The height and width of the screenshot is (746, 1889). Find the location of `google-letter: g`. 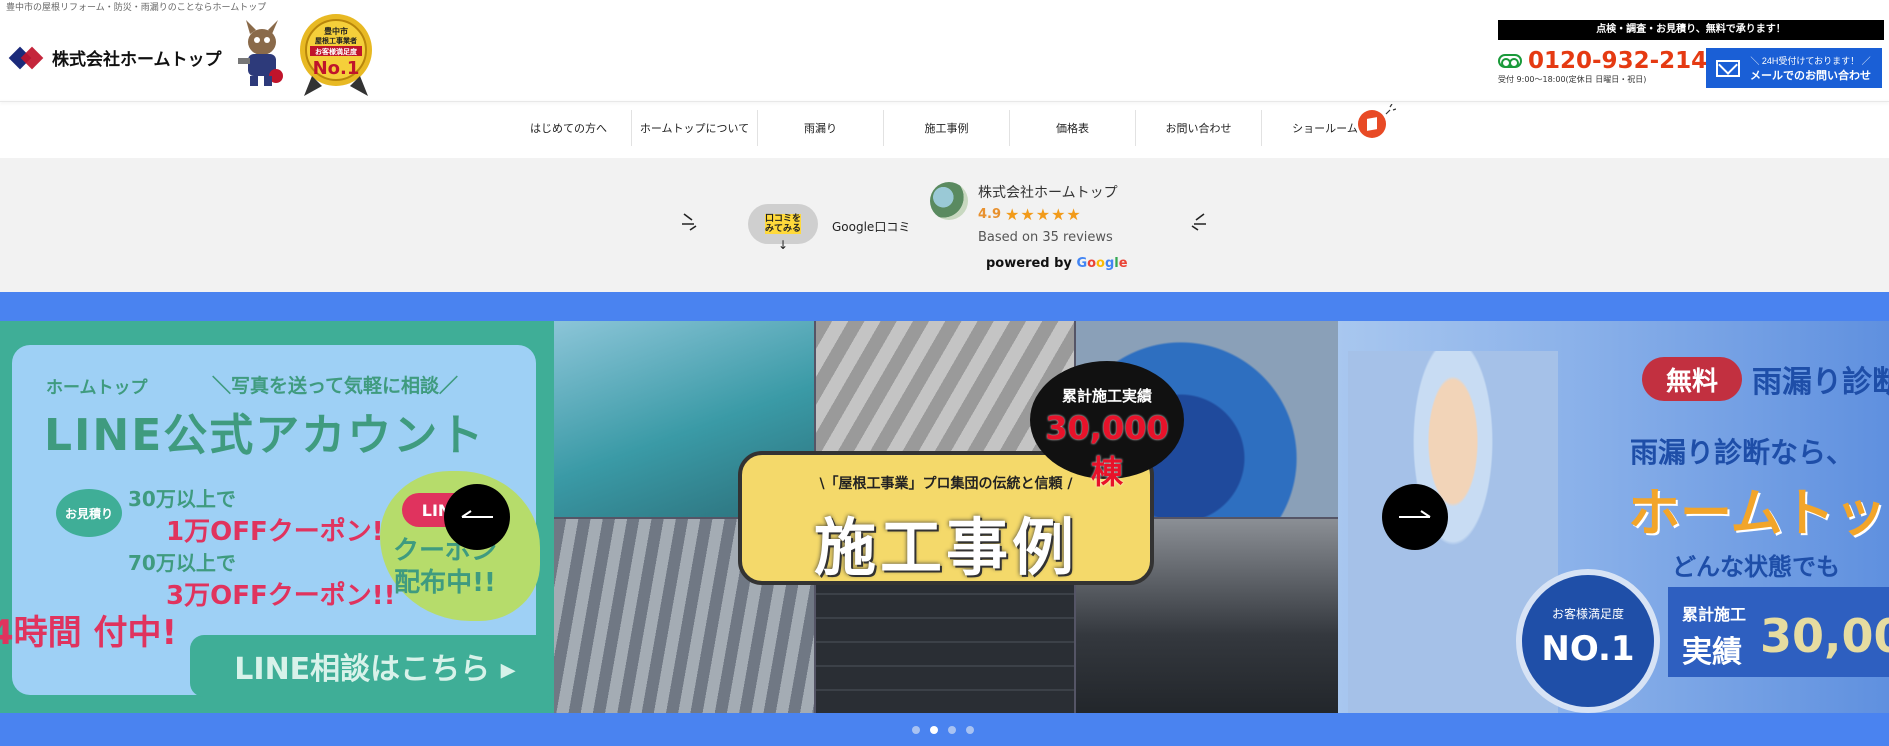

google-letter: g is located at coordinates (1109, 263).